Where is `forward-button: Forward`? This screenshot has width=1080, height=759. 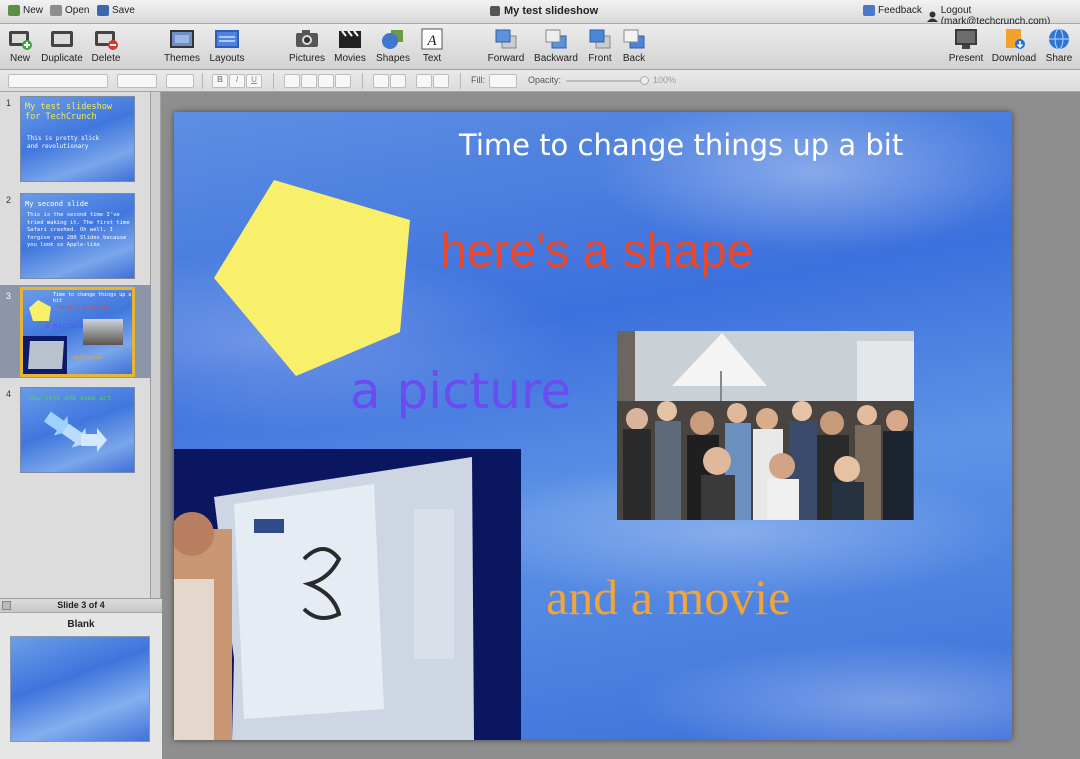 forward-button: Forward is located at coordinates (506, 46).